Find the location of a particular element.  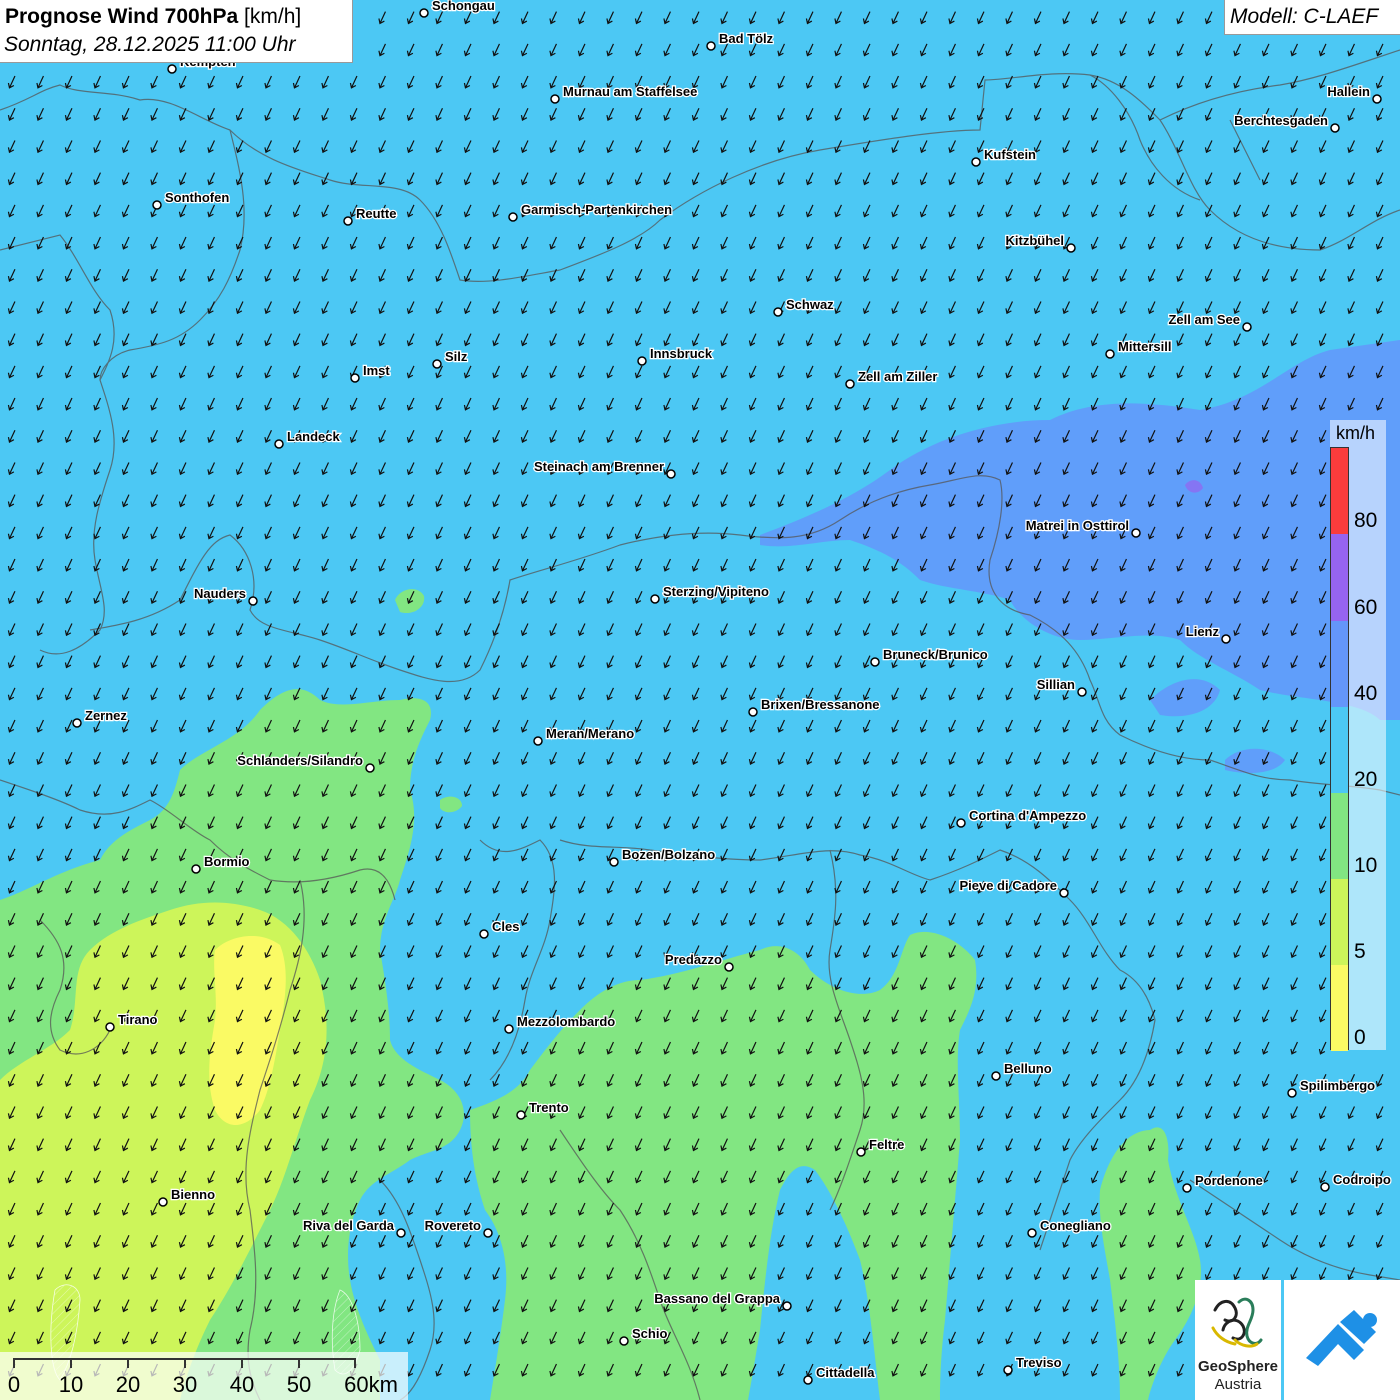

city-label: Lienz is located at coordinates (1203, 631).